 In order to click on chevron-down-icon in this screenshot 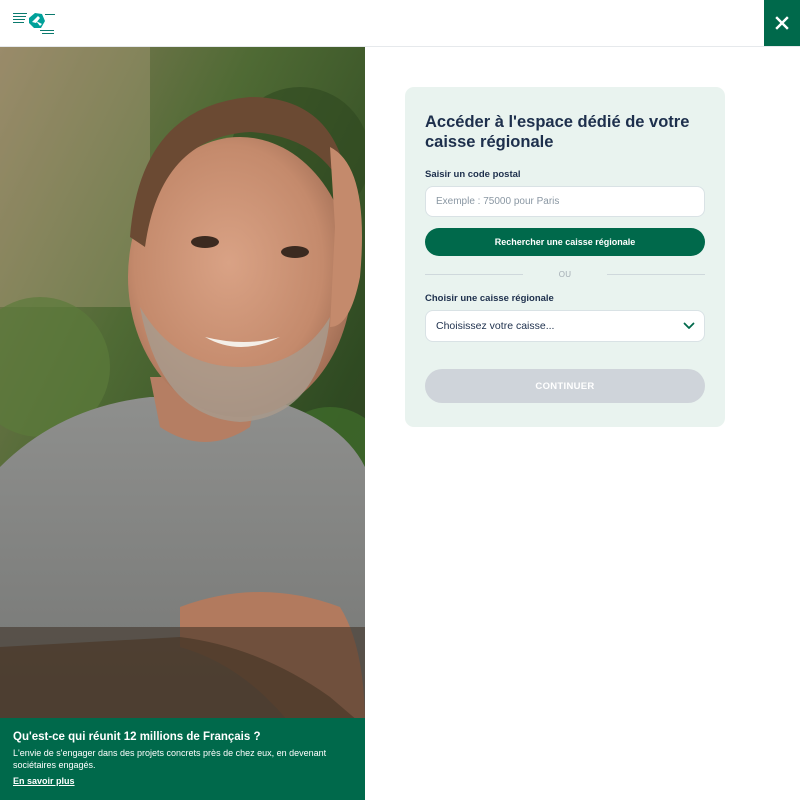, I will do `click(689, 325)`.